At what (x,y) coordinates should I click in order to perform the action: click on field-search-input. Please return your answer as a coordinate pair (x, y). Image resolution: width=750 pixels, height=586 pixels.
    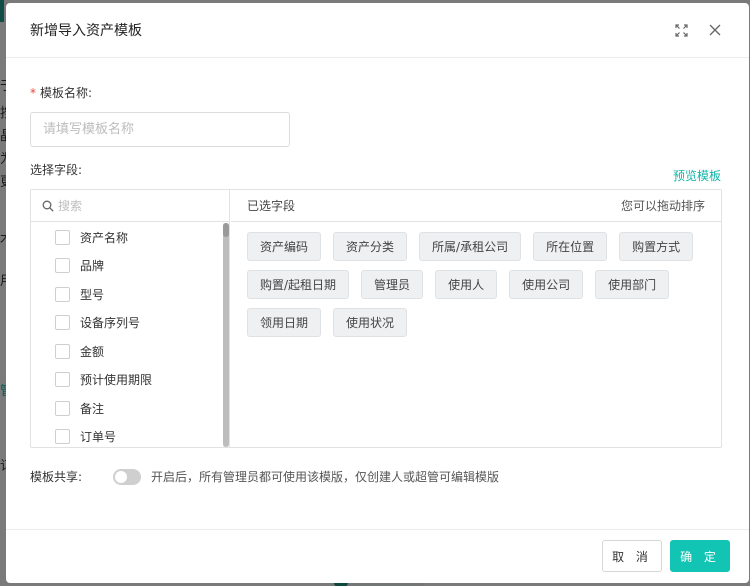
    Looking at the image, I should click on (133, 205).